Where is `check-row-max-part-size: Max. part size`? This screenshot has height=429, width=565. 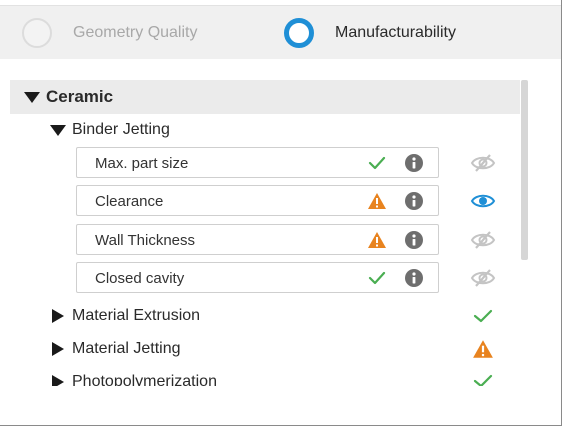 check-row-max-part-size: Max. part size is located at coordinates (257, 162).